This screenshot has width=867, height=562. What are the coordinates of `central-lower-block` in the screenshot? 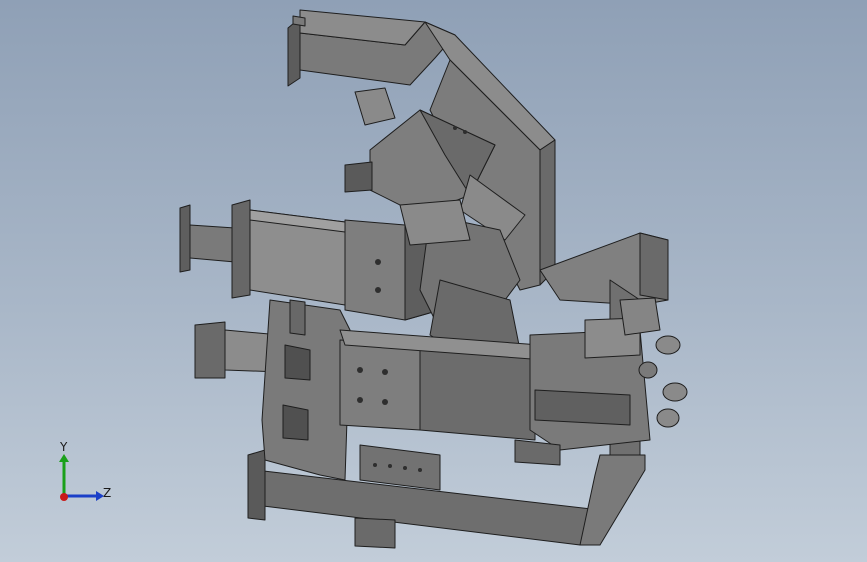 It's located at (442, 410).